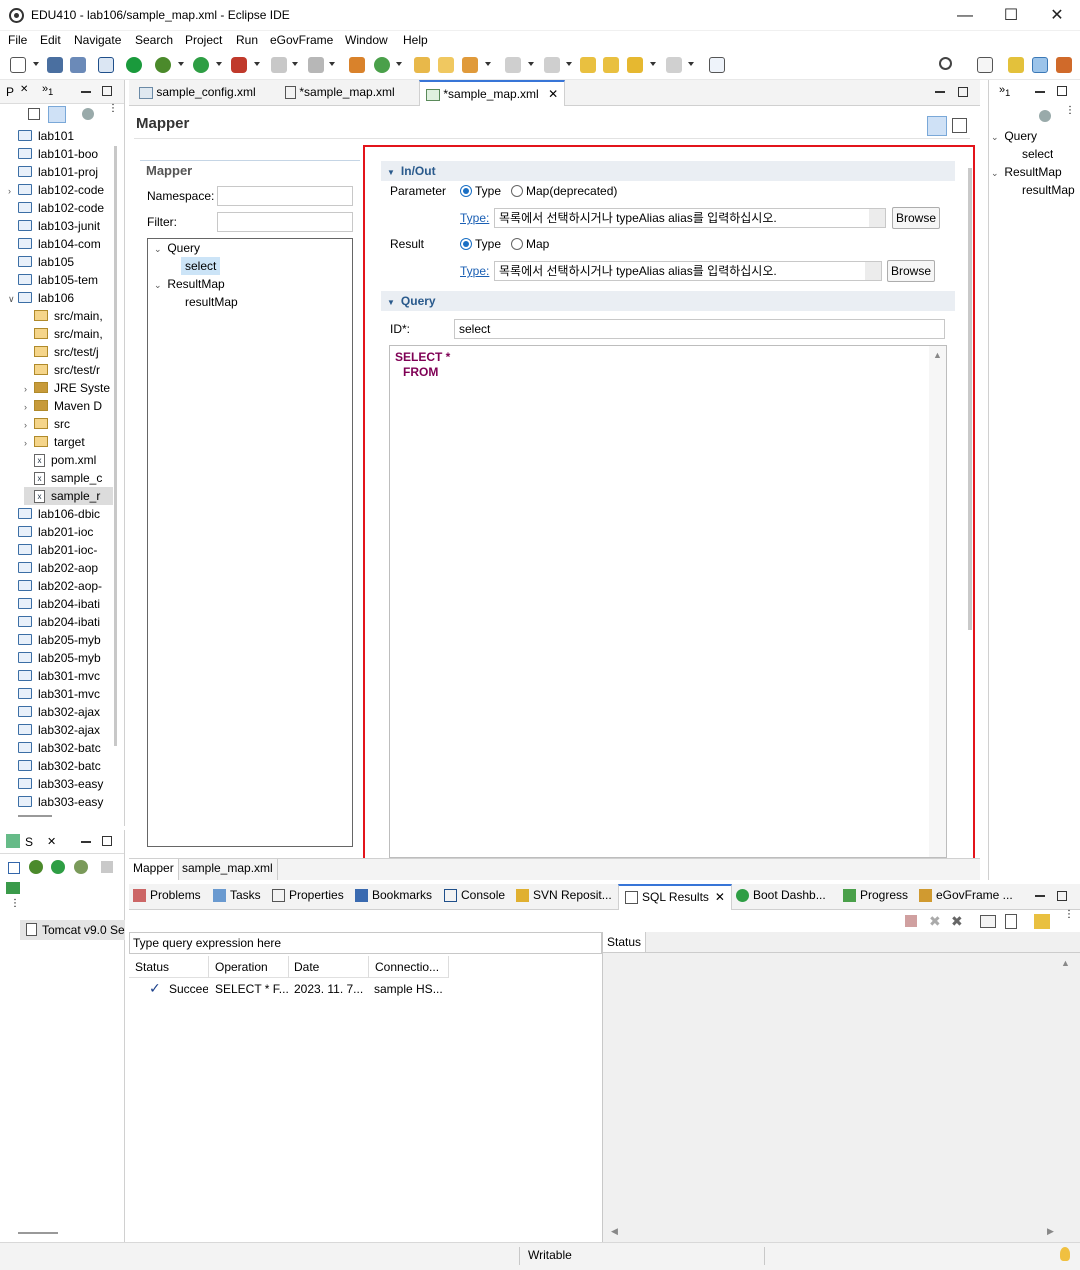  What do you see at coordinates (60, 514) in the screenshot?
I see `tree-item: lab106-dbic` at bounding box center [60, 514].